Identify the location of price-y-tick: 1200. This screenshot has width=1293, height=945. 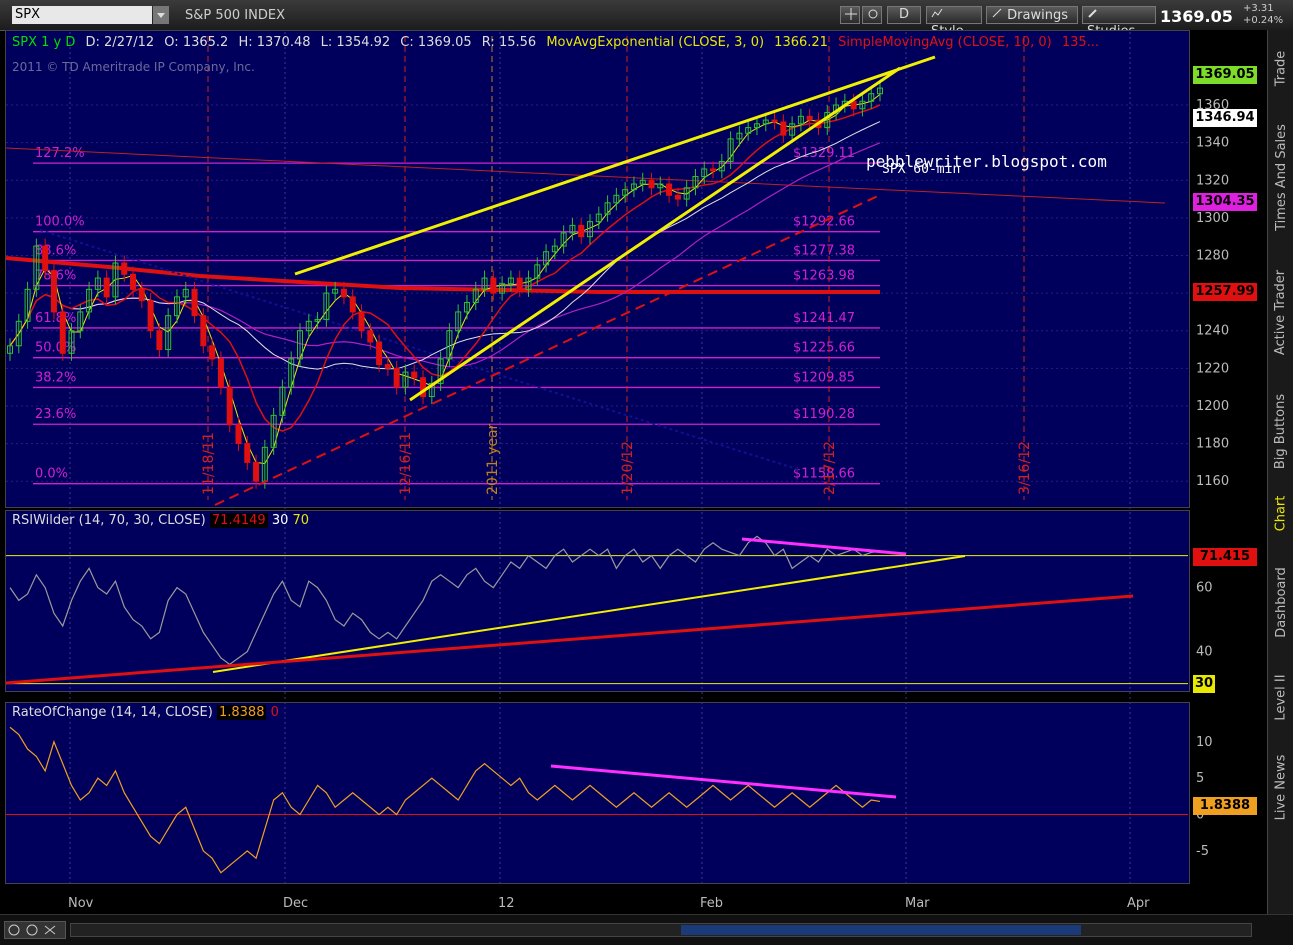
(1212, 406).